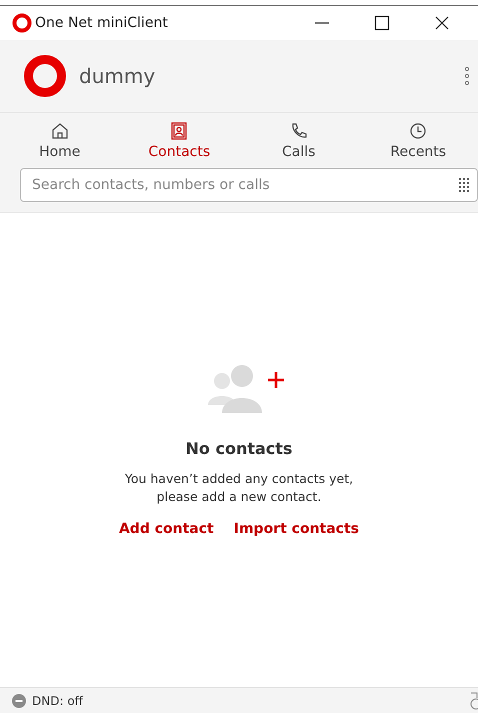 Image resolution: width=478 pixels, height=713 pixels. What do you see at coordinates (101, 23) in the screenshot?
I see `window-title: One Net miniClient` at bounding box center [101, 23].